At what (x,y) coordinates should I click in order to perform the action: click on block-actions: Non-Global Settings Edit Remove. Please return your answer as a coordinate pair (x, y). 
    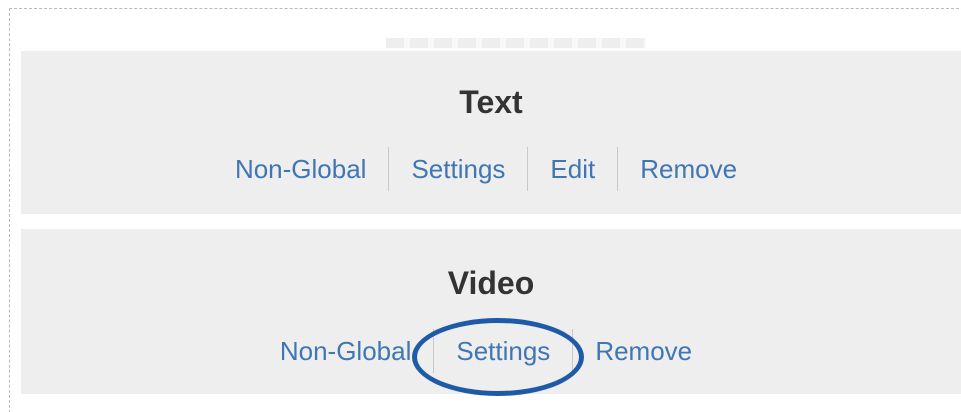
    Looking at the image, I should click on (486, 169).